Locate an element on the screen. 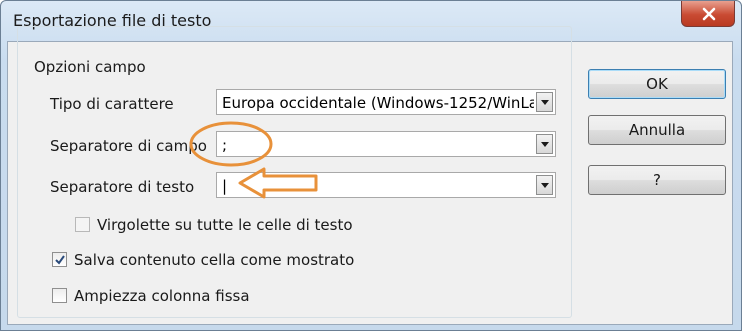 The height and width of the screenshot is (331, 742). charset-label-text: Tipo di carattere is located at coordinates (112, 104).